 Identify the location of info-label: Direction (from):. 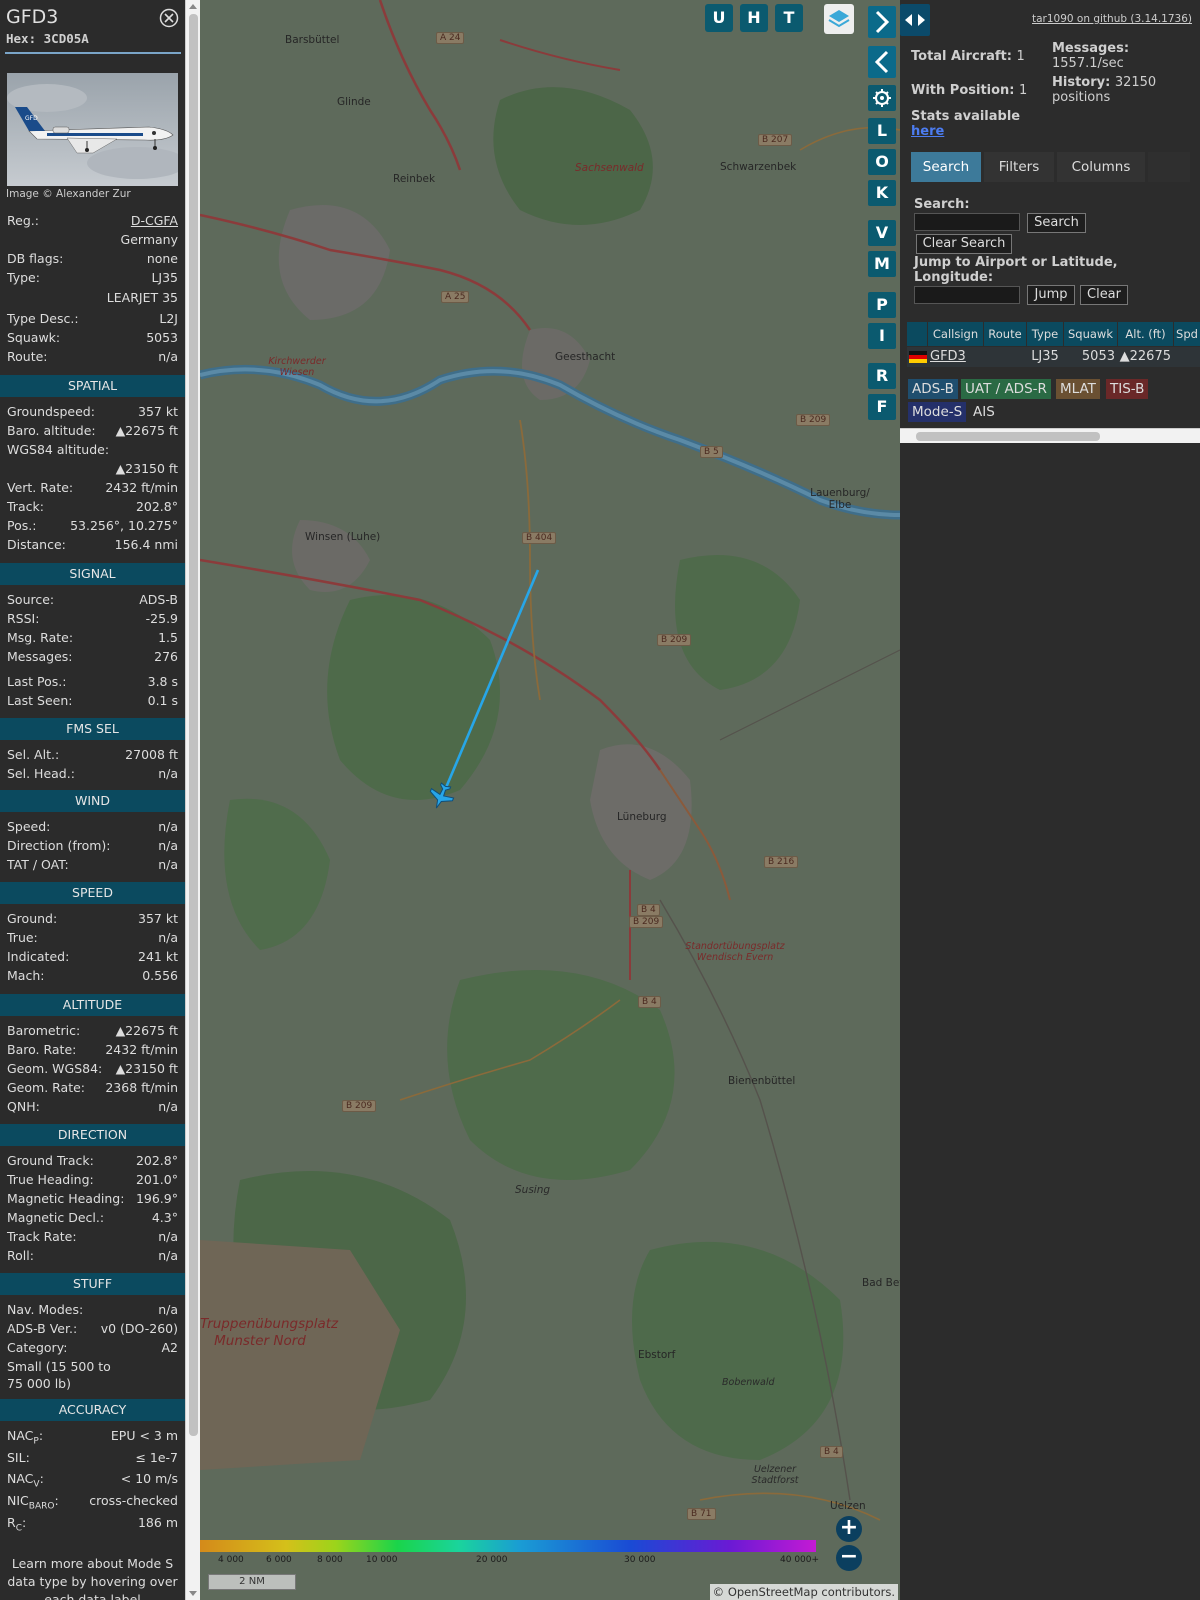
(59, 845).